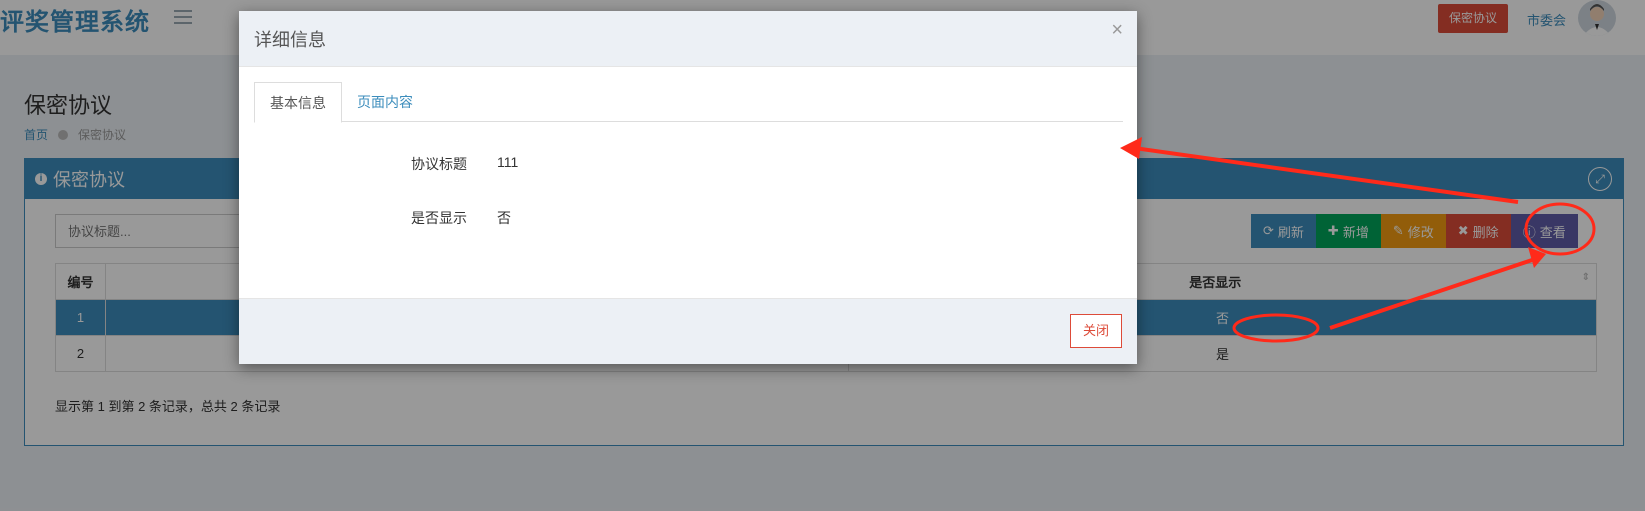  I want to click on modal-tabs: 基本信息 页面内容, so click(688, 102).